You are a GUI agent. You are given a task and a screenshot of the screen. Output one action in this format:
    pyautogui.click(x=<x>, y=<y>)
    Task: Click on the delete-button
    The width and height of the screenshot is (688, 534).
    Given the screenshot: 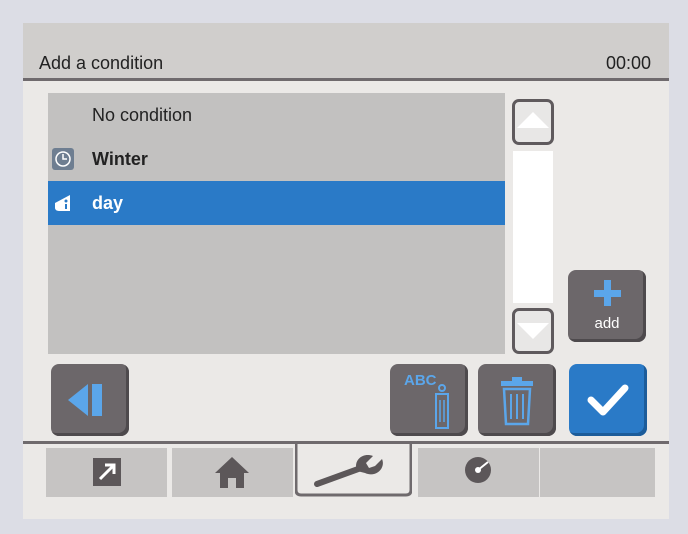 What is the action you would take?
    pyautogui.click(x=517, y=400)
    